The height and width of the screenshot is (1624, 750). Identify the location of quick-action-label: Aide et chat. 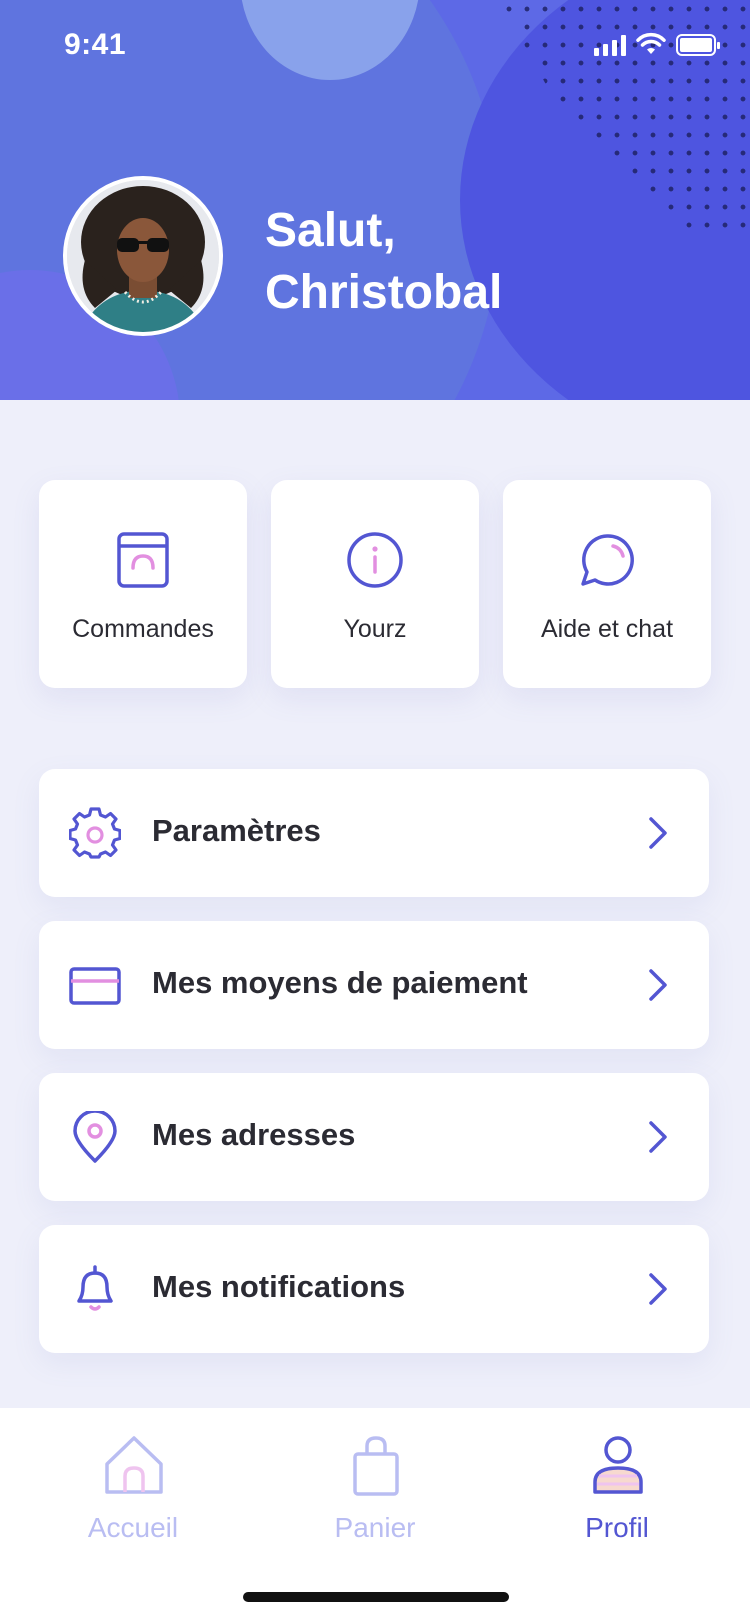
(607, 629).